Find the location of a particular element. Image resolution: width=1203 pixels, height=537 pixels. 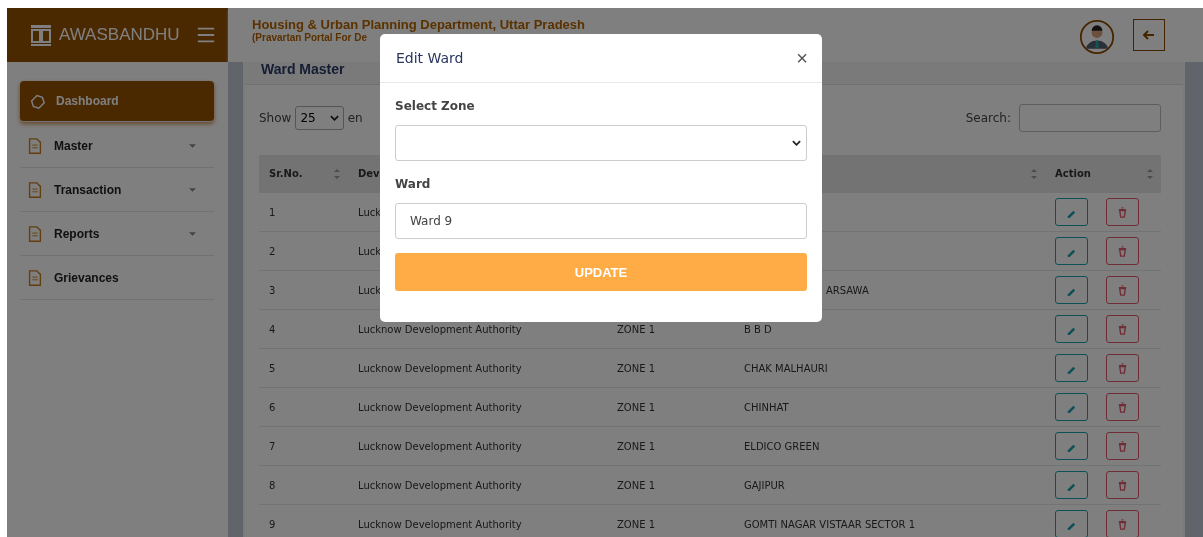

table-cell: 8 is located at coordinates (272, 485).